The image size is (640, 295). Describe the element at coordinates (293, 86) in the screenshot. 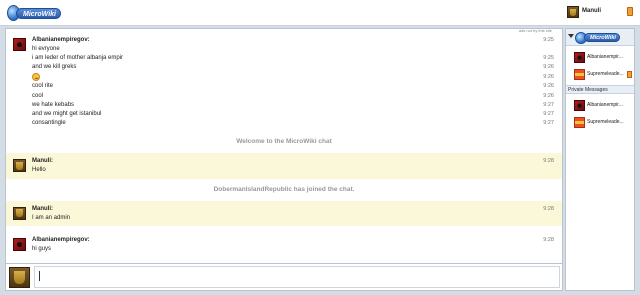

I see `message-line: cool rite 9:26` at that location.